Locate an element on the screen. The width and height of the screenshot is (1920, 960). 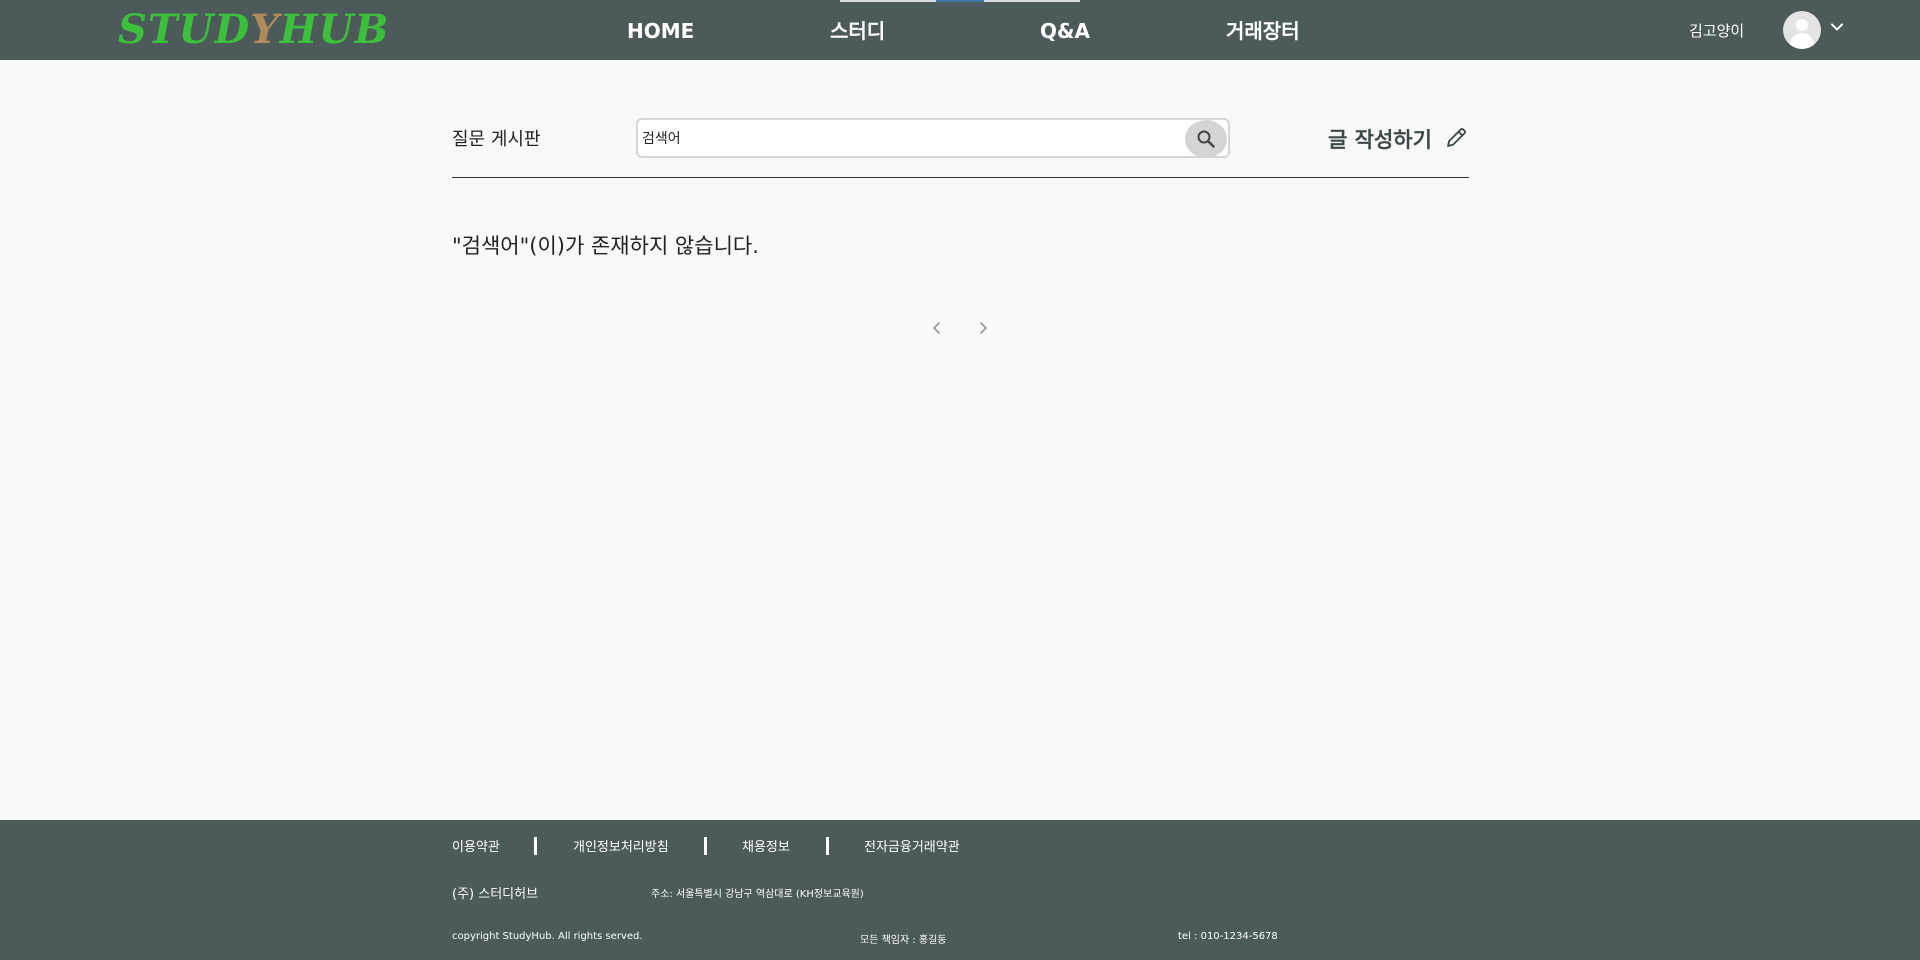
search-icon is located at coordinates (1206, 139).